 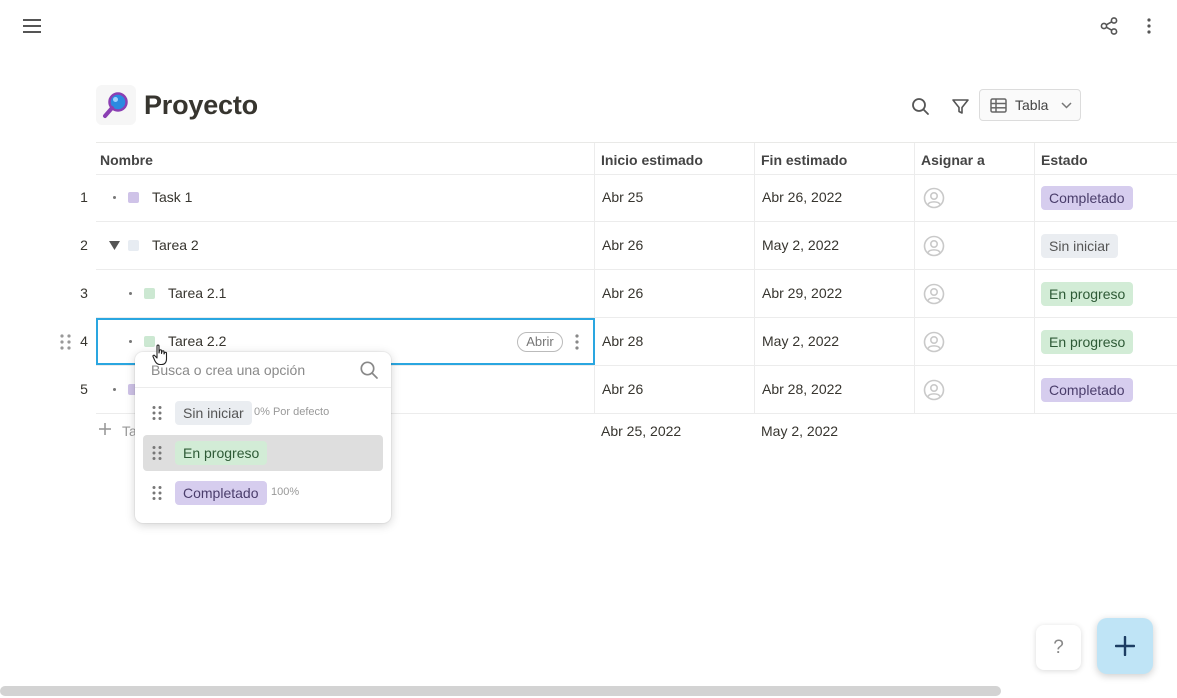 I want to click on task-name: Tarea 2.1, so click(x=197, y=293).